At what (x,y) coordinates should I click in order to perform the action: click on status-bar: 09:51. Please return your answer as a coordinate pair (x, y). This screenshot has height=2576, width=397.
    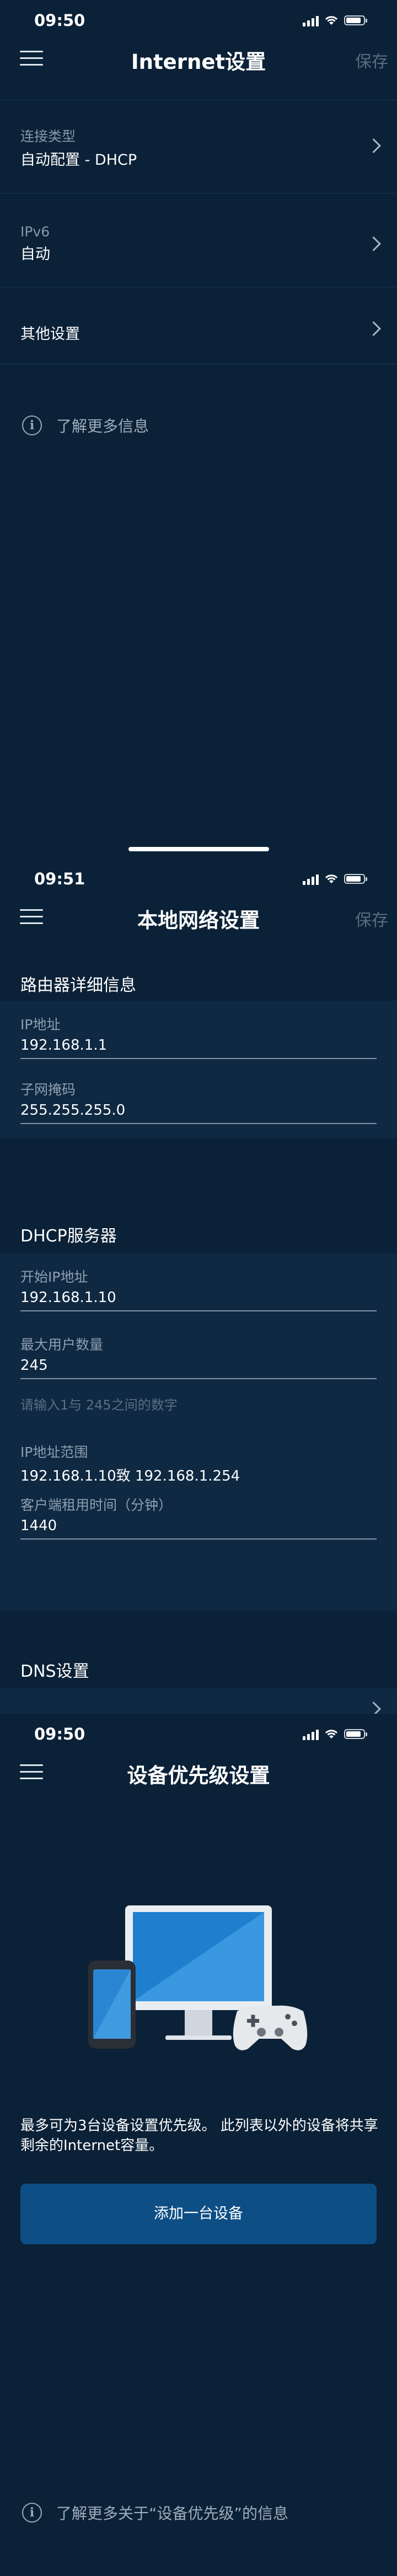
    Looking at the image, I should click on (198, 879).